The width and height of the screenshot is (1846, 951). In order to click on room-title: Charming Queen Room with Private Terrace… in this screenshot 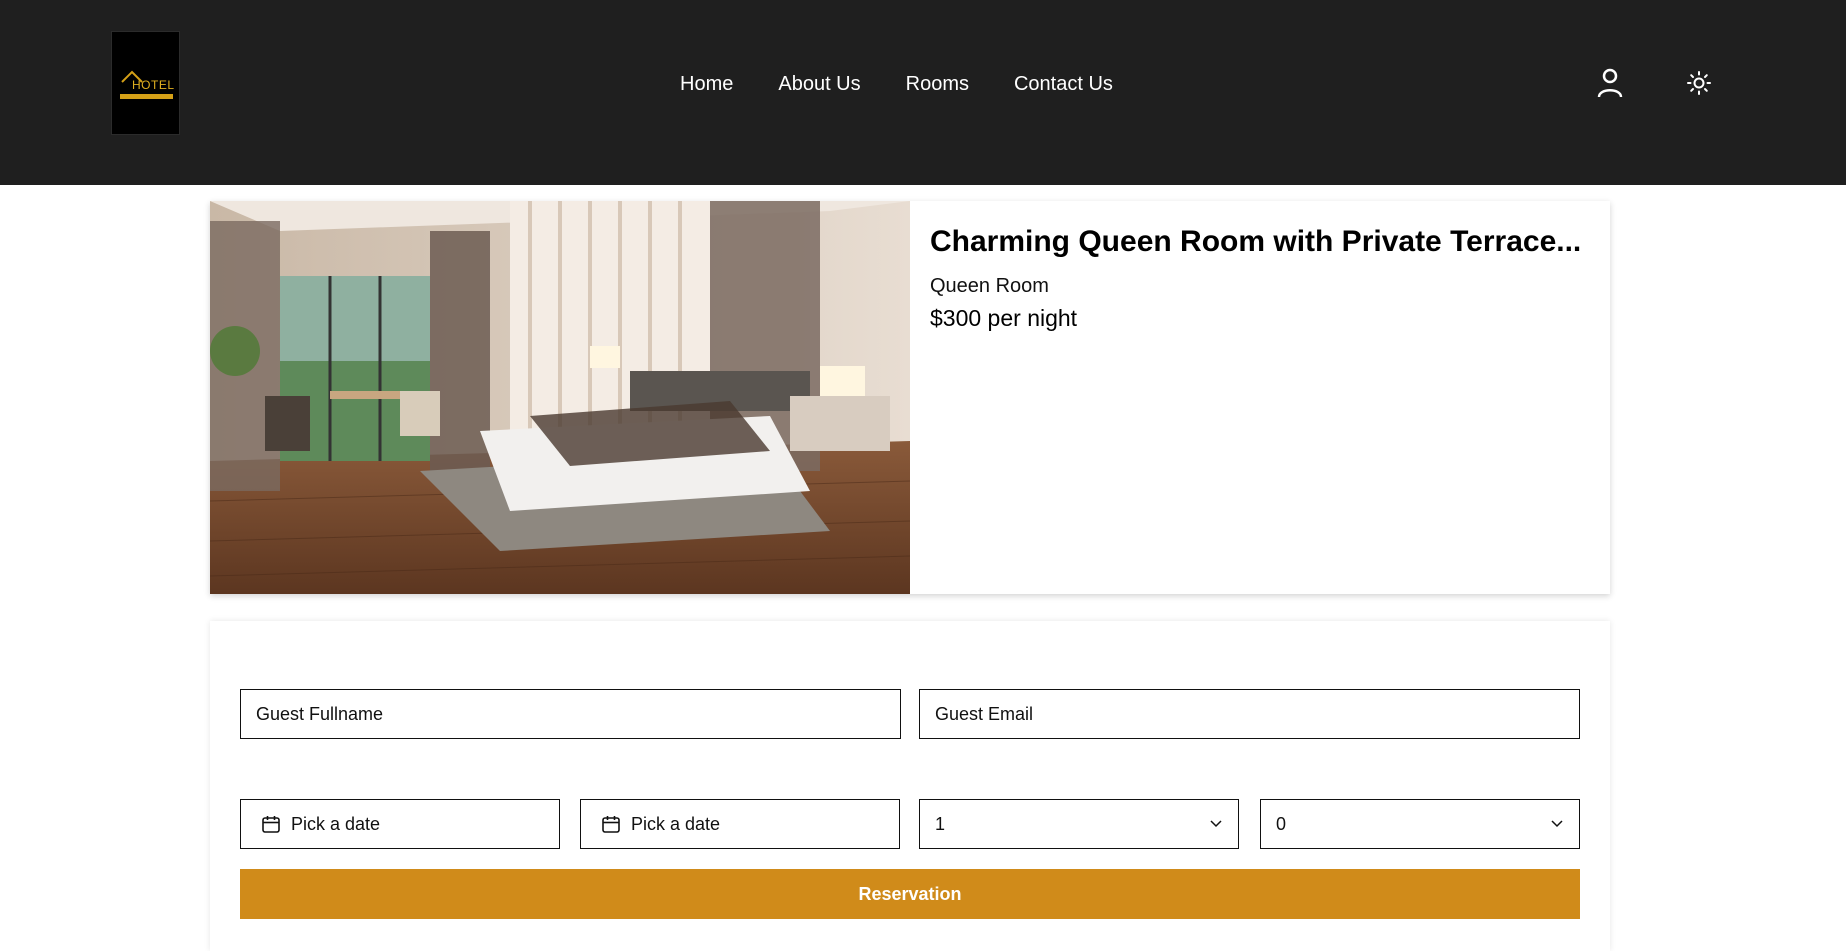, I will do `click(1256, 241)`.